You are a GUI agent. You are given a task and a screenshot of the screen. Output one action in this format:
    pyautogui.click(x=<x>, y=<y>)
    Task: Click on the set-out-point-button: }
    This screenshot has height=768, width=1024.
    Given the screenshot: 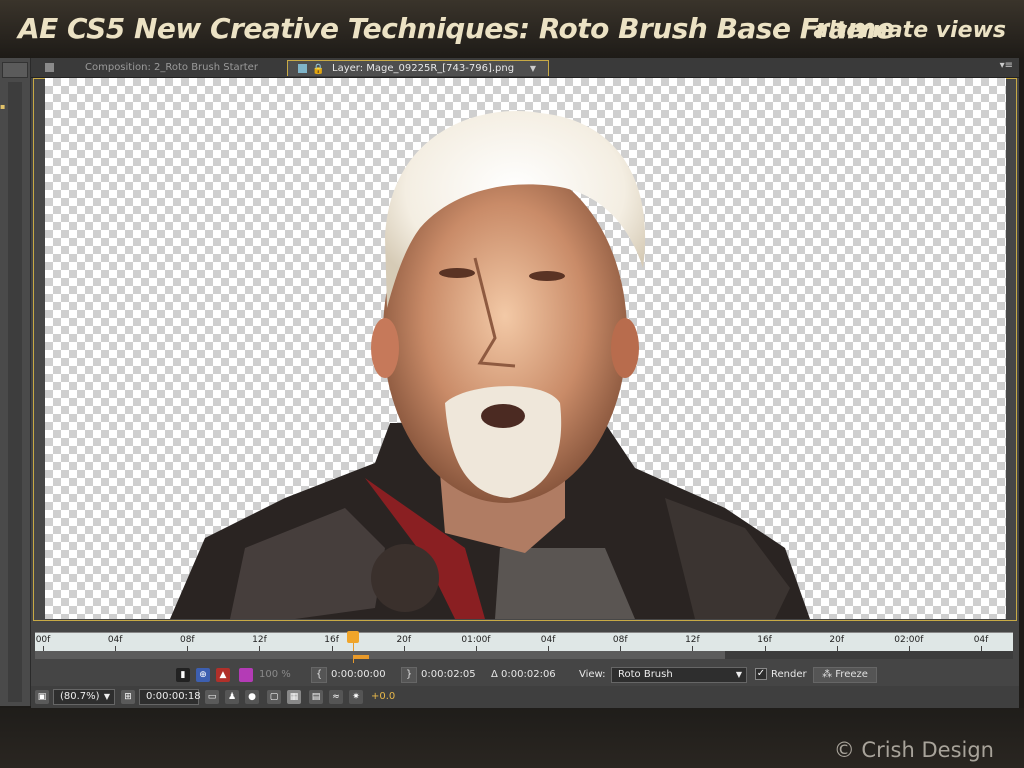 What is the action you would take?
    pyautogui.click(x=409, y=675)
    